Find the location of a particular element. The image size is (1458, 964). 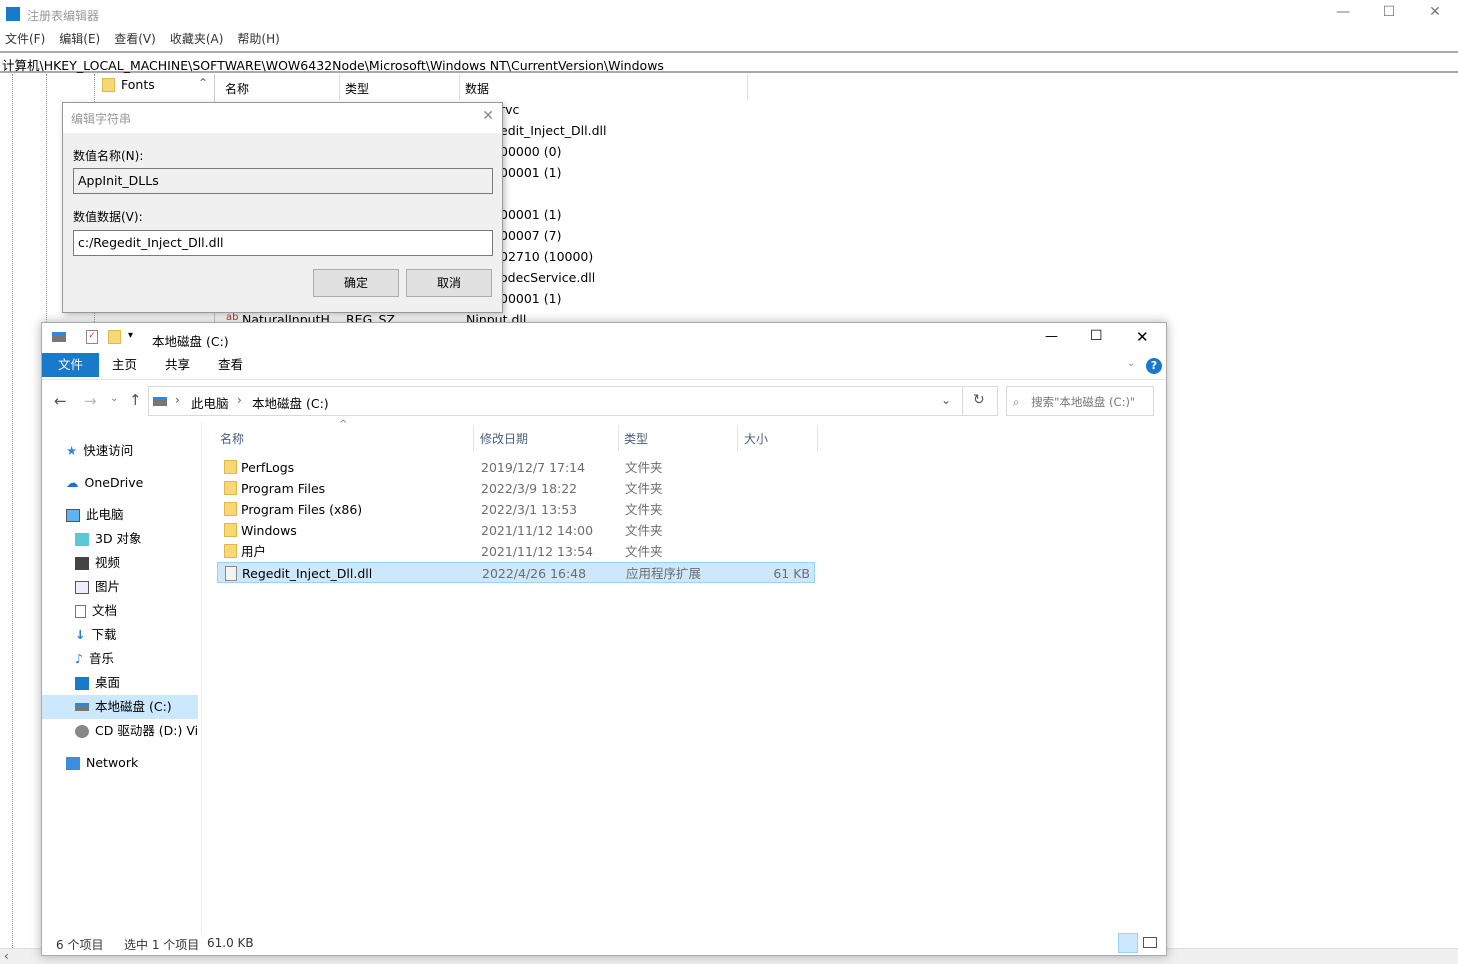

chevron-right-icon: › is located at coordinates (239, 400).